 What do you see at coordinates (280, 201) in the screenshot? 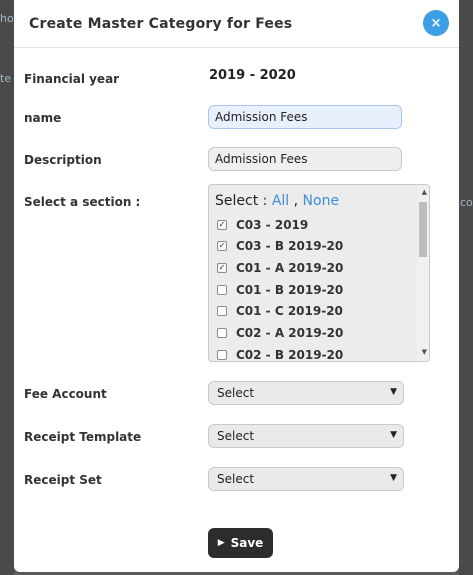
I see `select-all-link: All` at bounding box center [280, 201].